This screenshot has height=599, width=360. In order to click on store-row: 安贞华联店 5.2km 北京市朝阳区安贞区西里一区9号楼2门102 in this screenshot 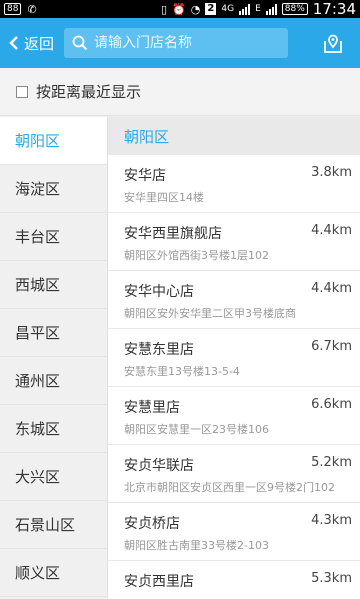, I will do `click(234, 474)`.